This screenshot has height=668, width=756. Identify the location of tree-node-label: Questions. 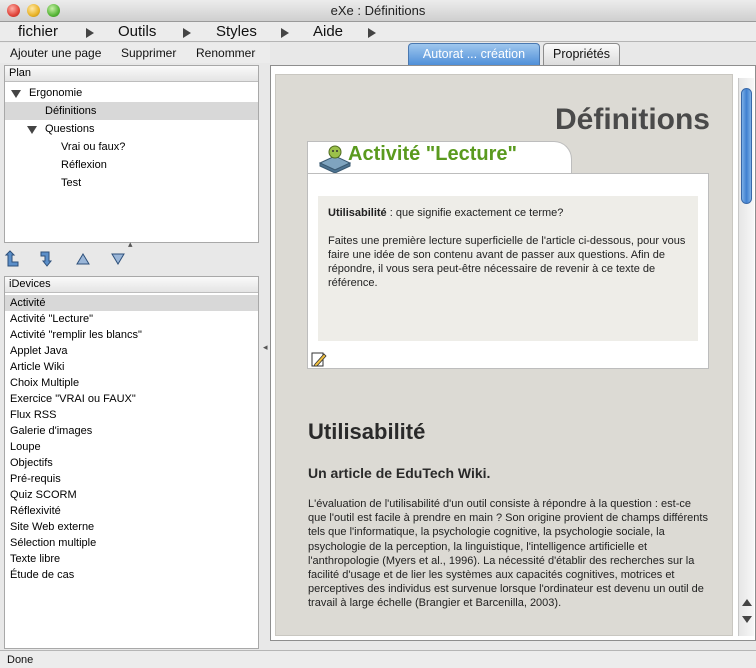
(70, 129).